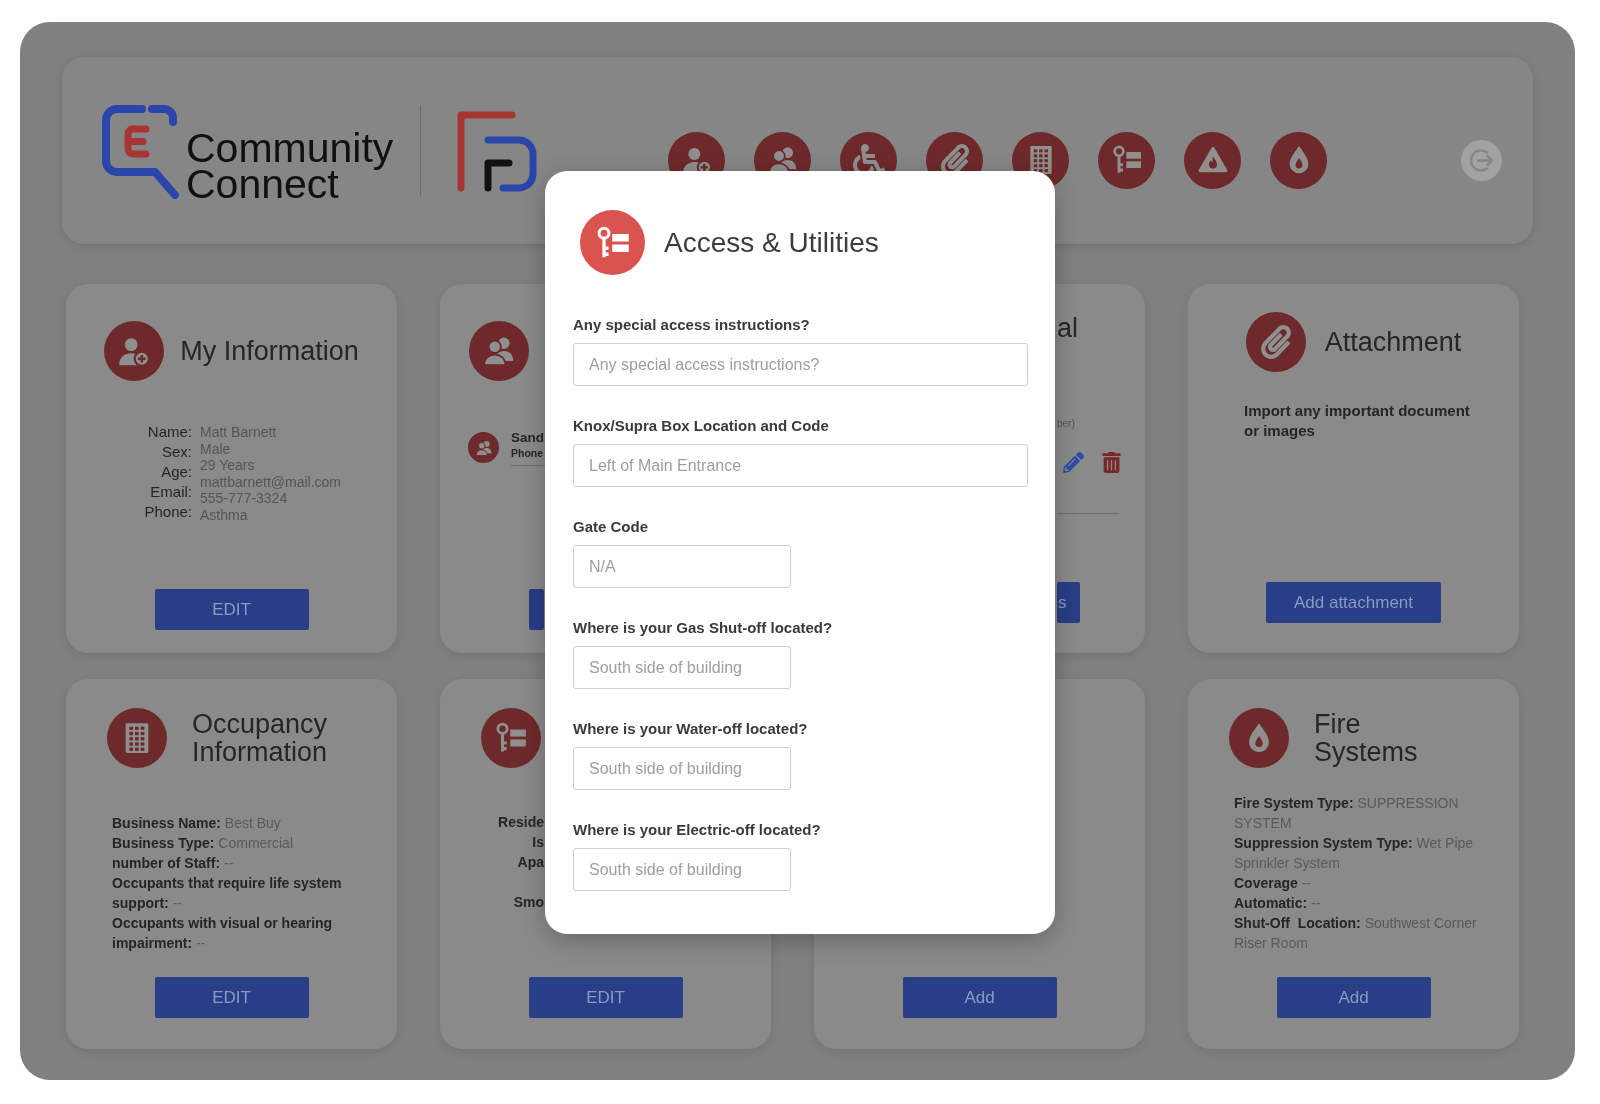 The width and height of the screenshot is (1600, 1104). What do you see at coordinates (1068, 602) in the screenshot?
I see `action-button: s` at bounding box center [1068, 602].